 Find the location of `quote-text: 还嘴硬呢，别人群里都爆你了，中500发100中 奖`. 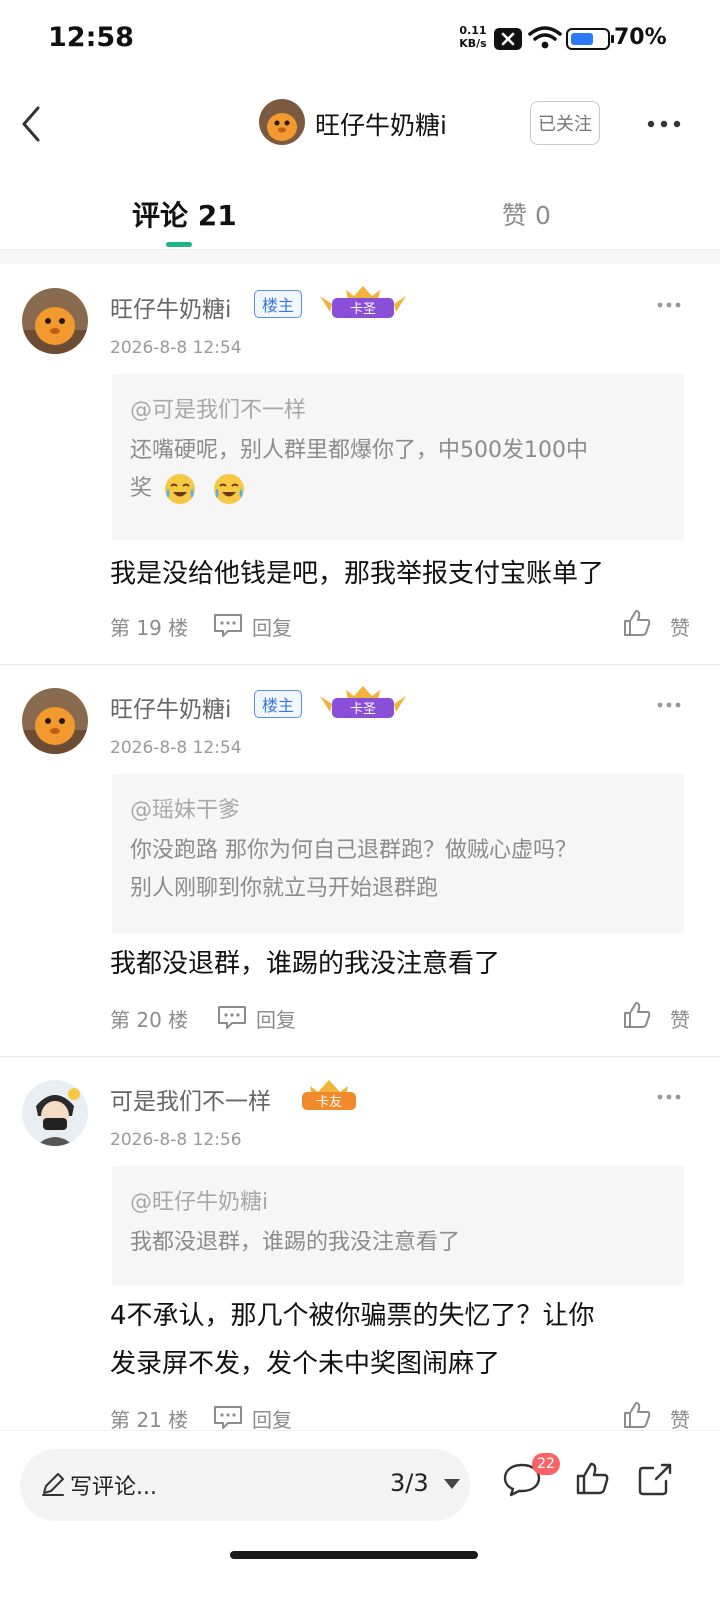

quote-text: 还嘴硬呢，别人群里都爆你了，中500发100中 奖 is located at coordinates (398, 470).